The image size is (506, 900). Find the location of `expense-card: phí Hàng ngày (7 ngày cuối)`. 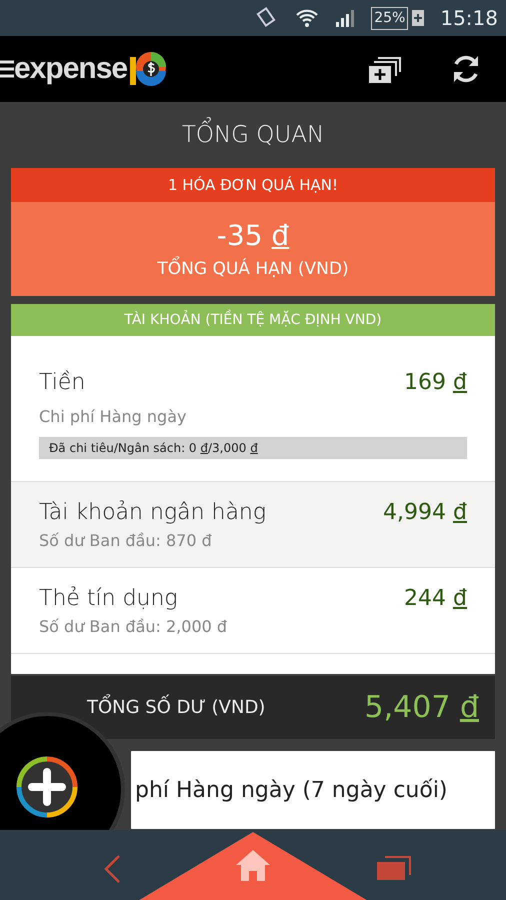

expense-card: phí Hàng ngày (7 ngày cuối) is located at coordinates (313, 790).